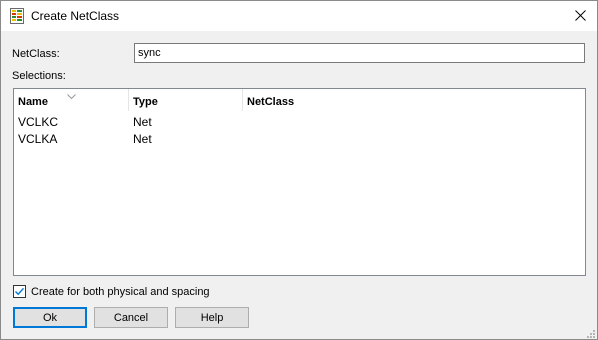 This screenshot has width=598, height=340. Describe the element at coordinates (145, 102) in the screenshot. I see `column-header-type-label: Type` at that location.